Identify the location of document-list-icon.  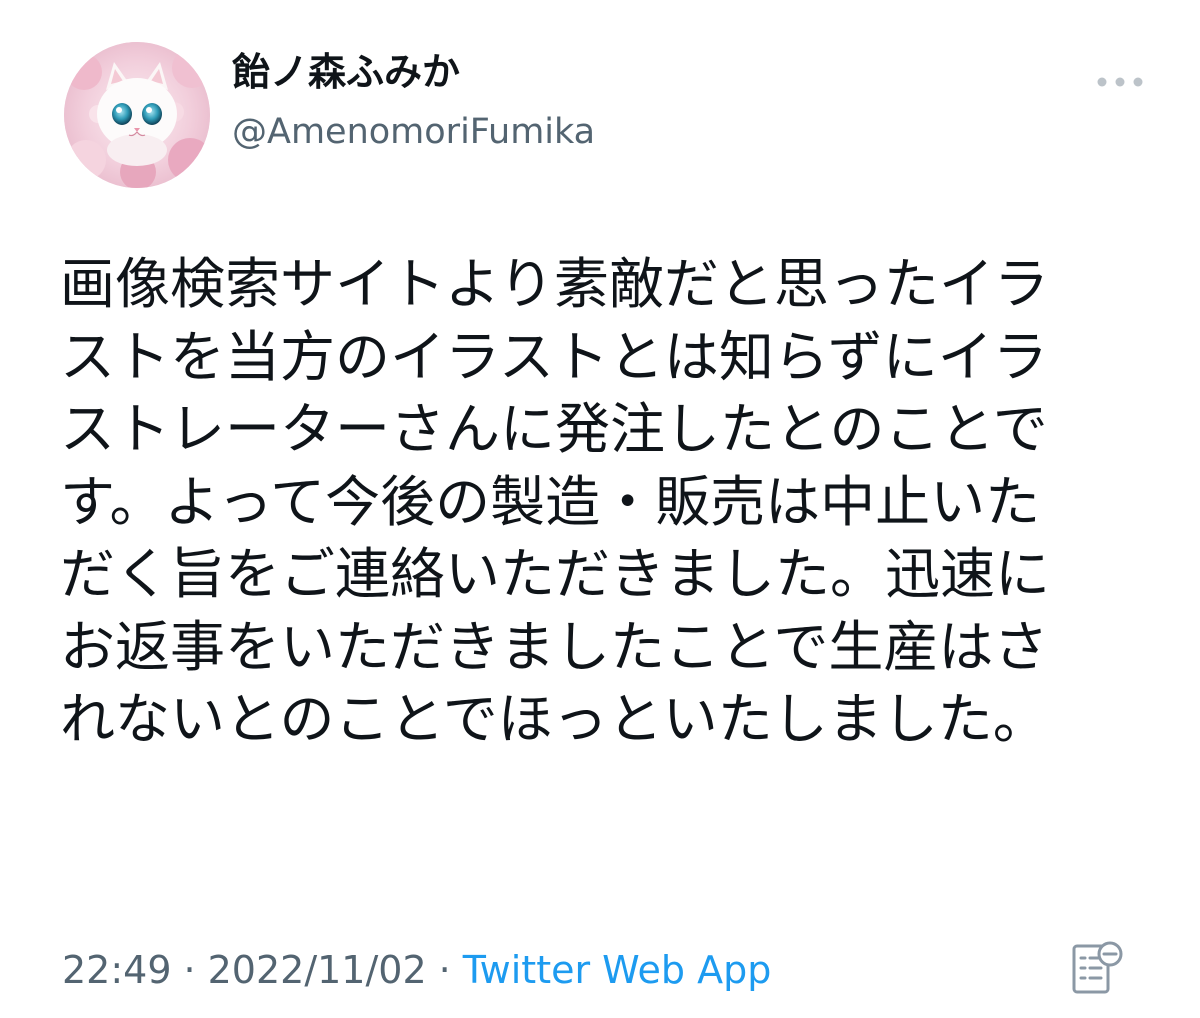
(1097, 967).